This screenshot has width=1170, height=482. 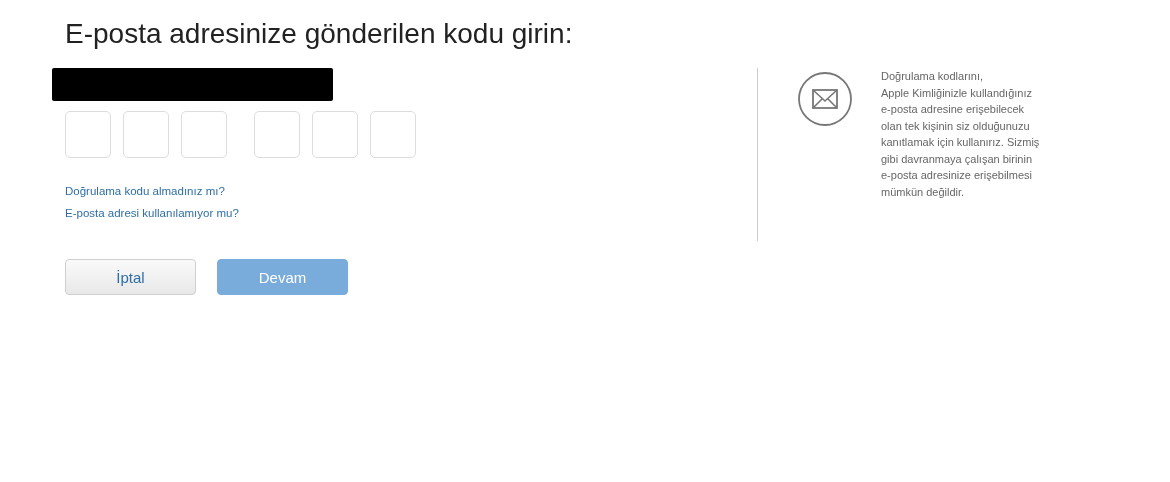 I want to click on help-link: Doğrulama kodu almadınız mı?, so click(x=145, y=191).